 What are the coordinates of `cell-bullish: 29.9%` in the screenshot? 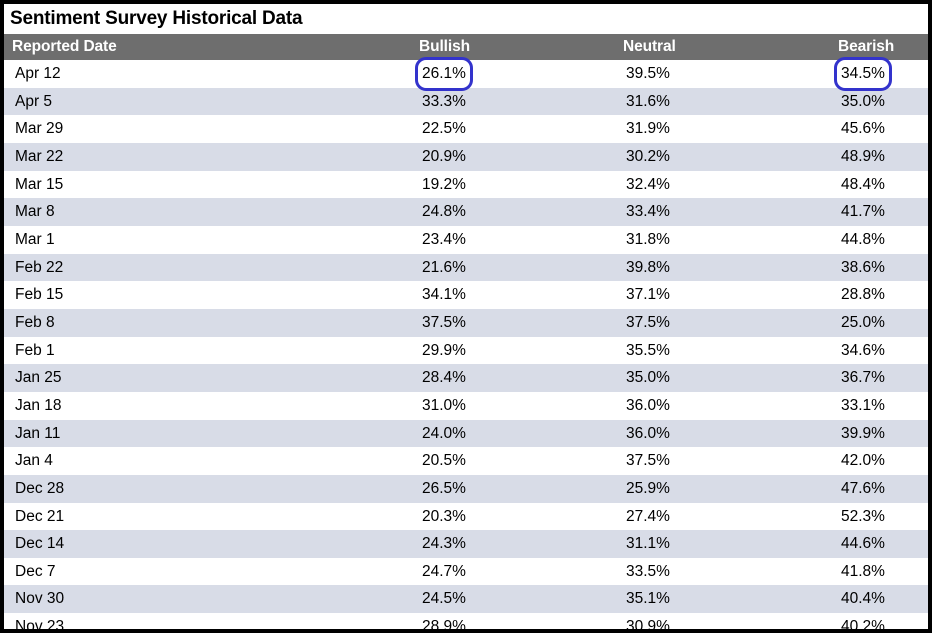 It's located at (511, 351).